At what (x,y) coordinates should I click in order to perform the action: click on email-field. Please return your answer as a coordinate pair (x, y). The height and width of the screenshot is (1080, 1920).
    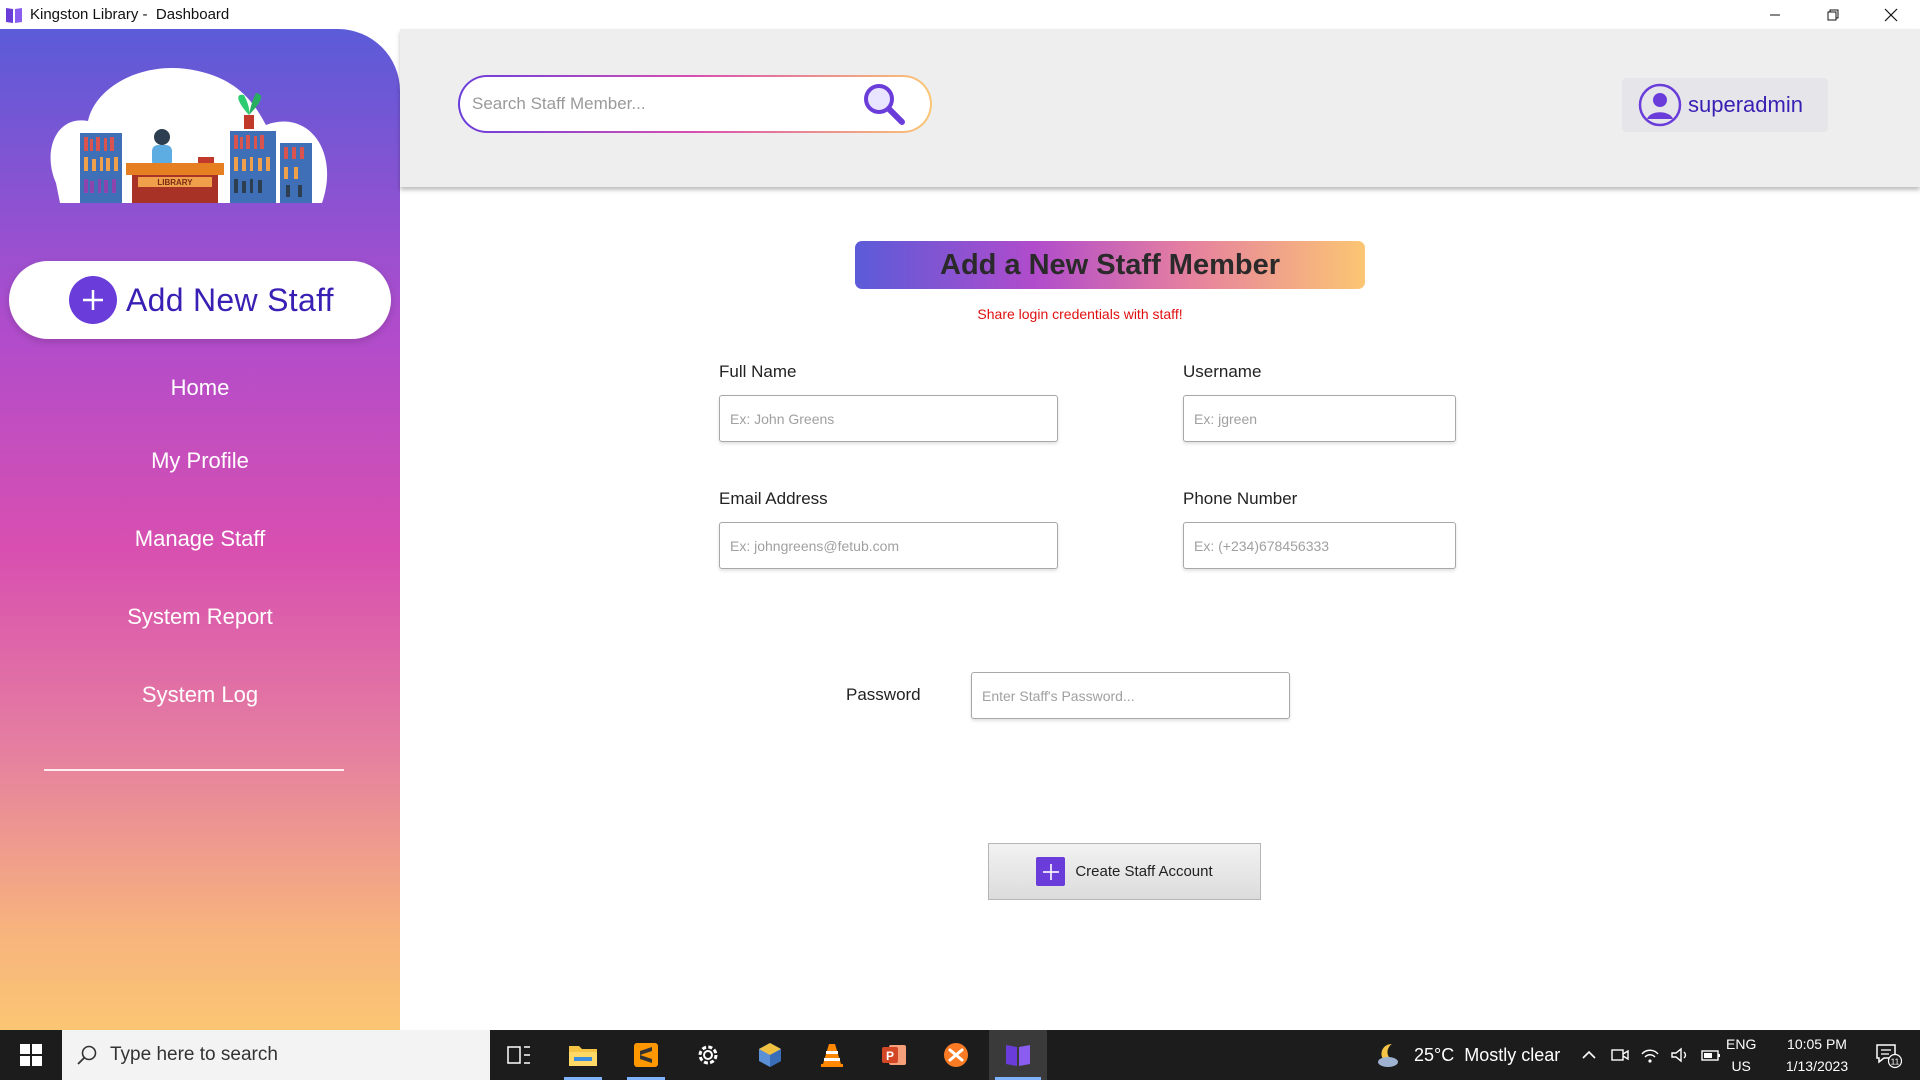
    Looking at the image, I should click on (888, 545).